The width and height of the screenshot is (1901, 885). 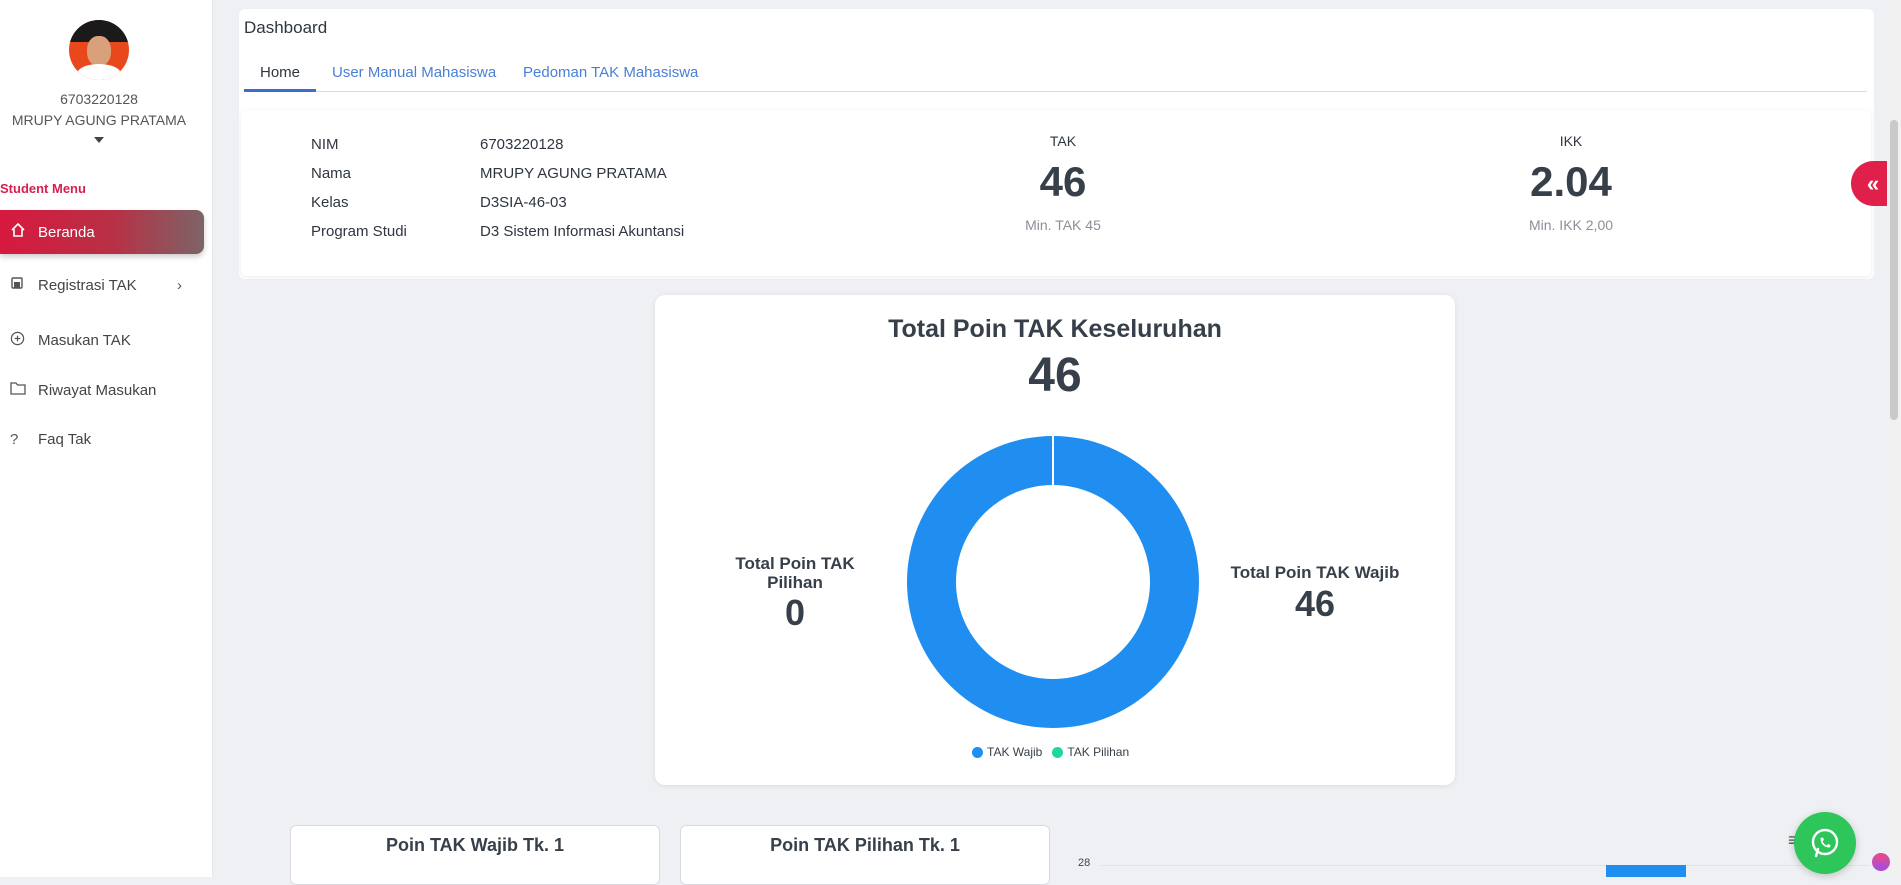 I want to click on tak-value: 46, so click(x=1063, y=181).